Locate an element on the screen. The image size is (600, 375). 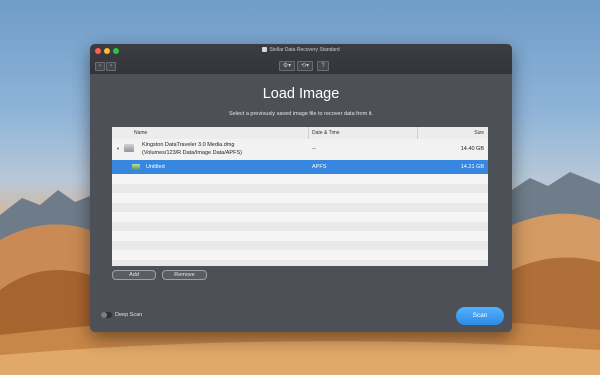
column-header-date: Date & Time is located at coordinates (326, 133).